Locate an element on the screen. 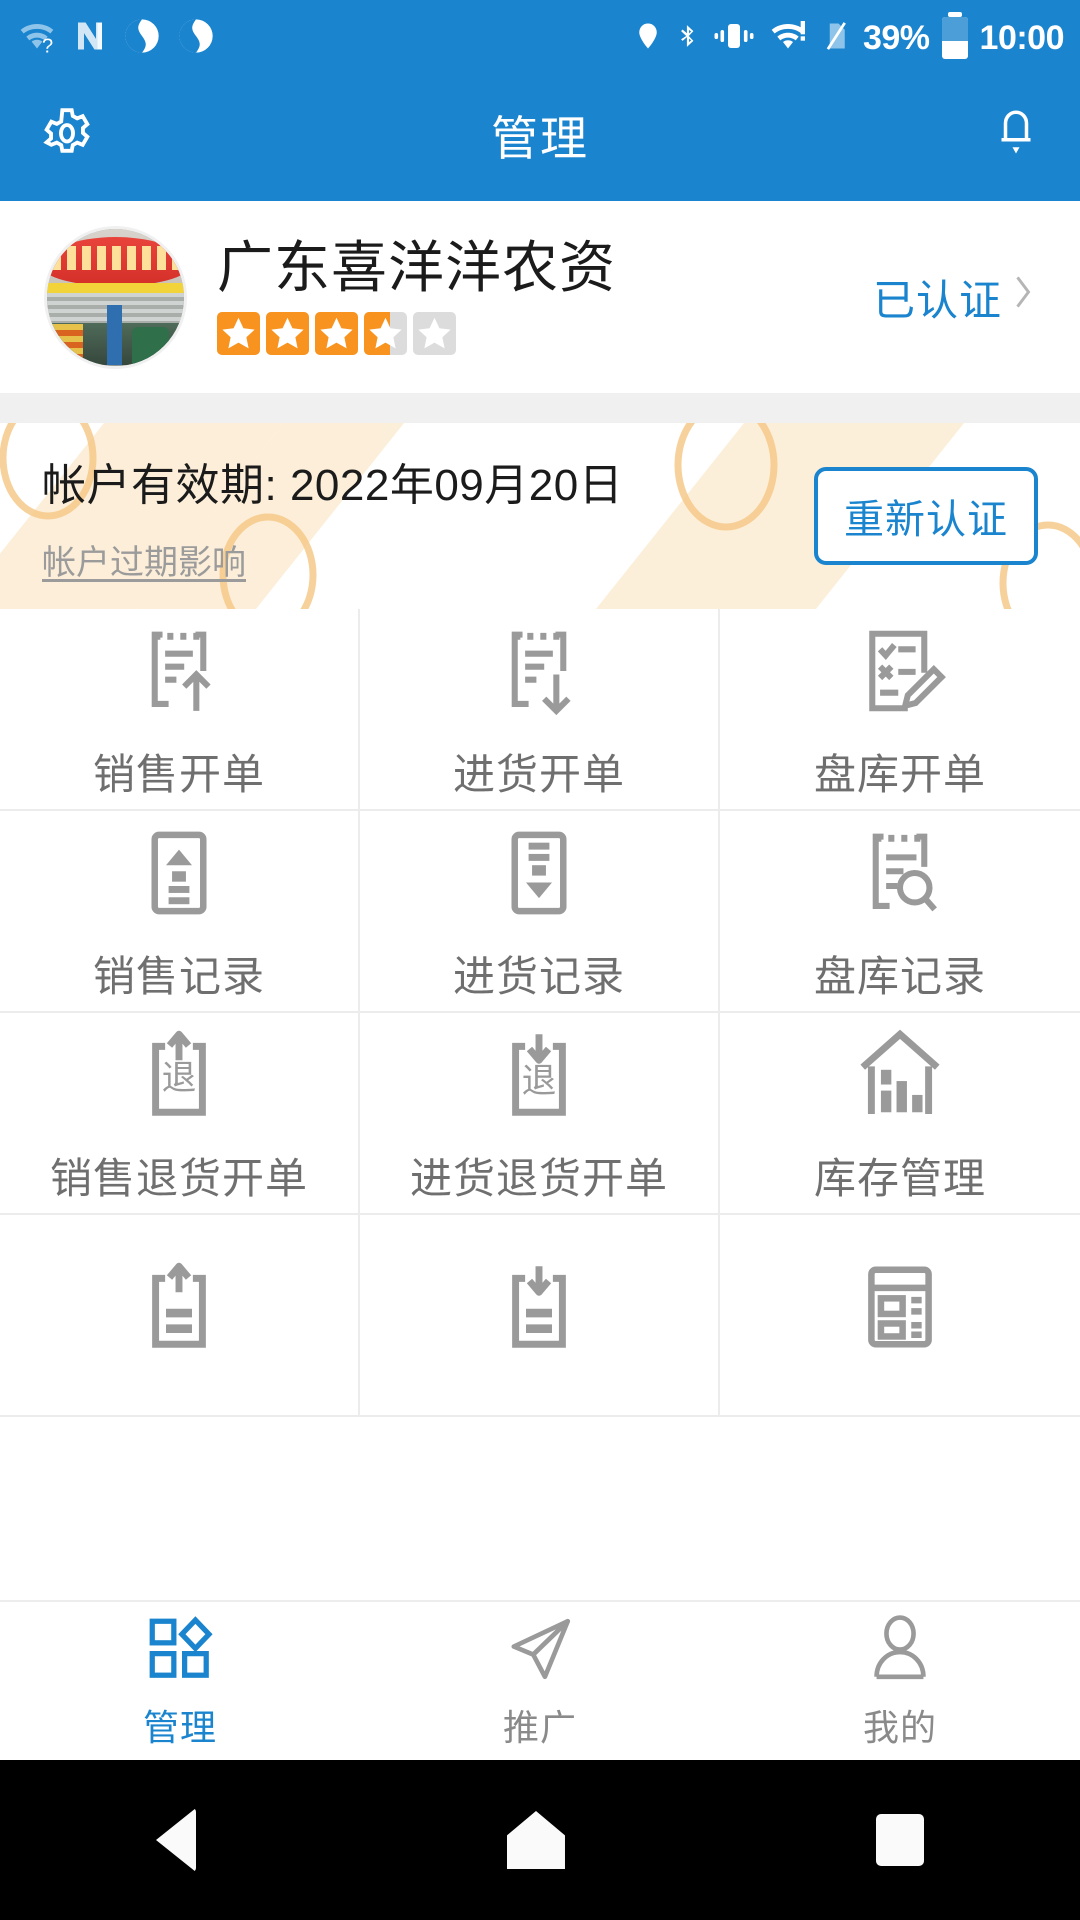 The image size is (1080, 1920). grid-item-库存管理: 库存管理 is located at coordinates (900, 1114).